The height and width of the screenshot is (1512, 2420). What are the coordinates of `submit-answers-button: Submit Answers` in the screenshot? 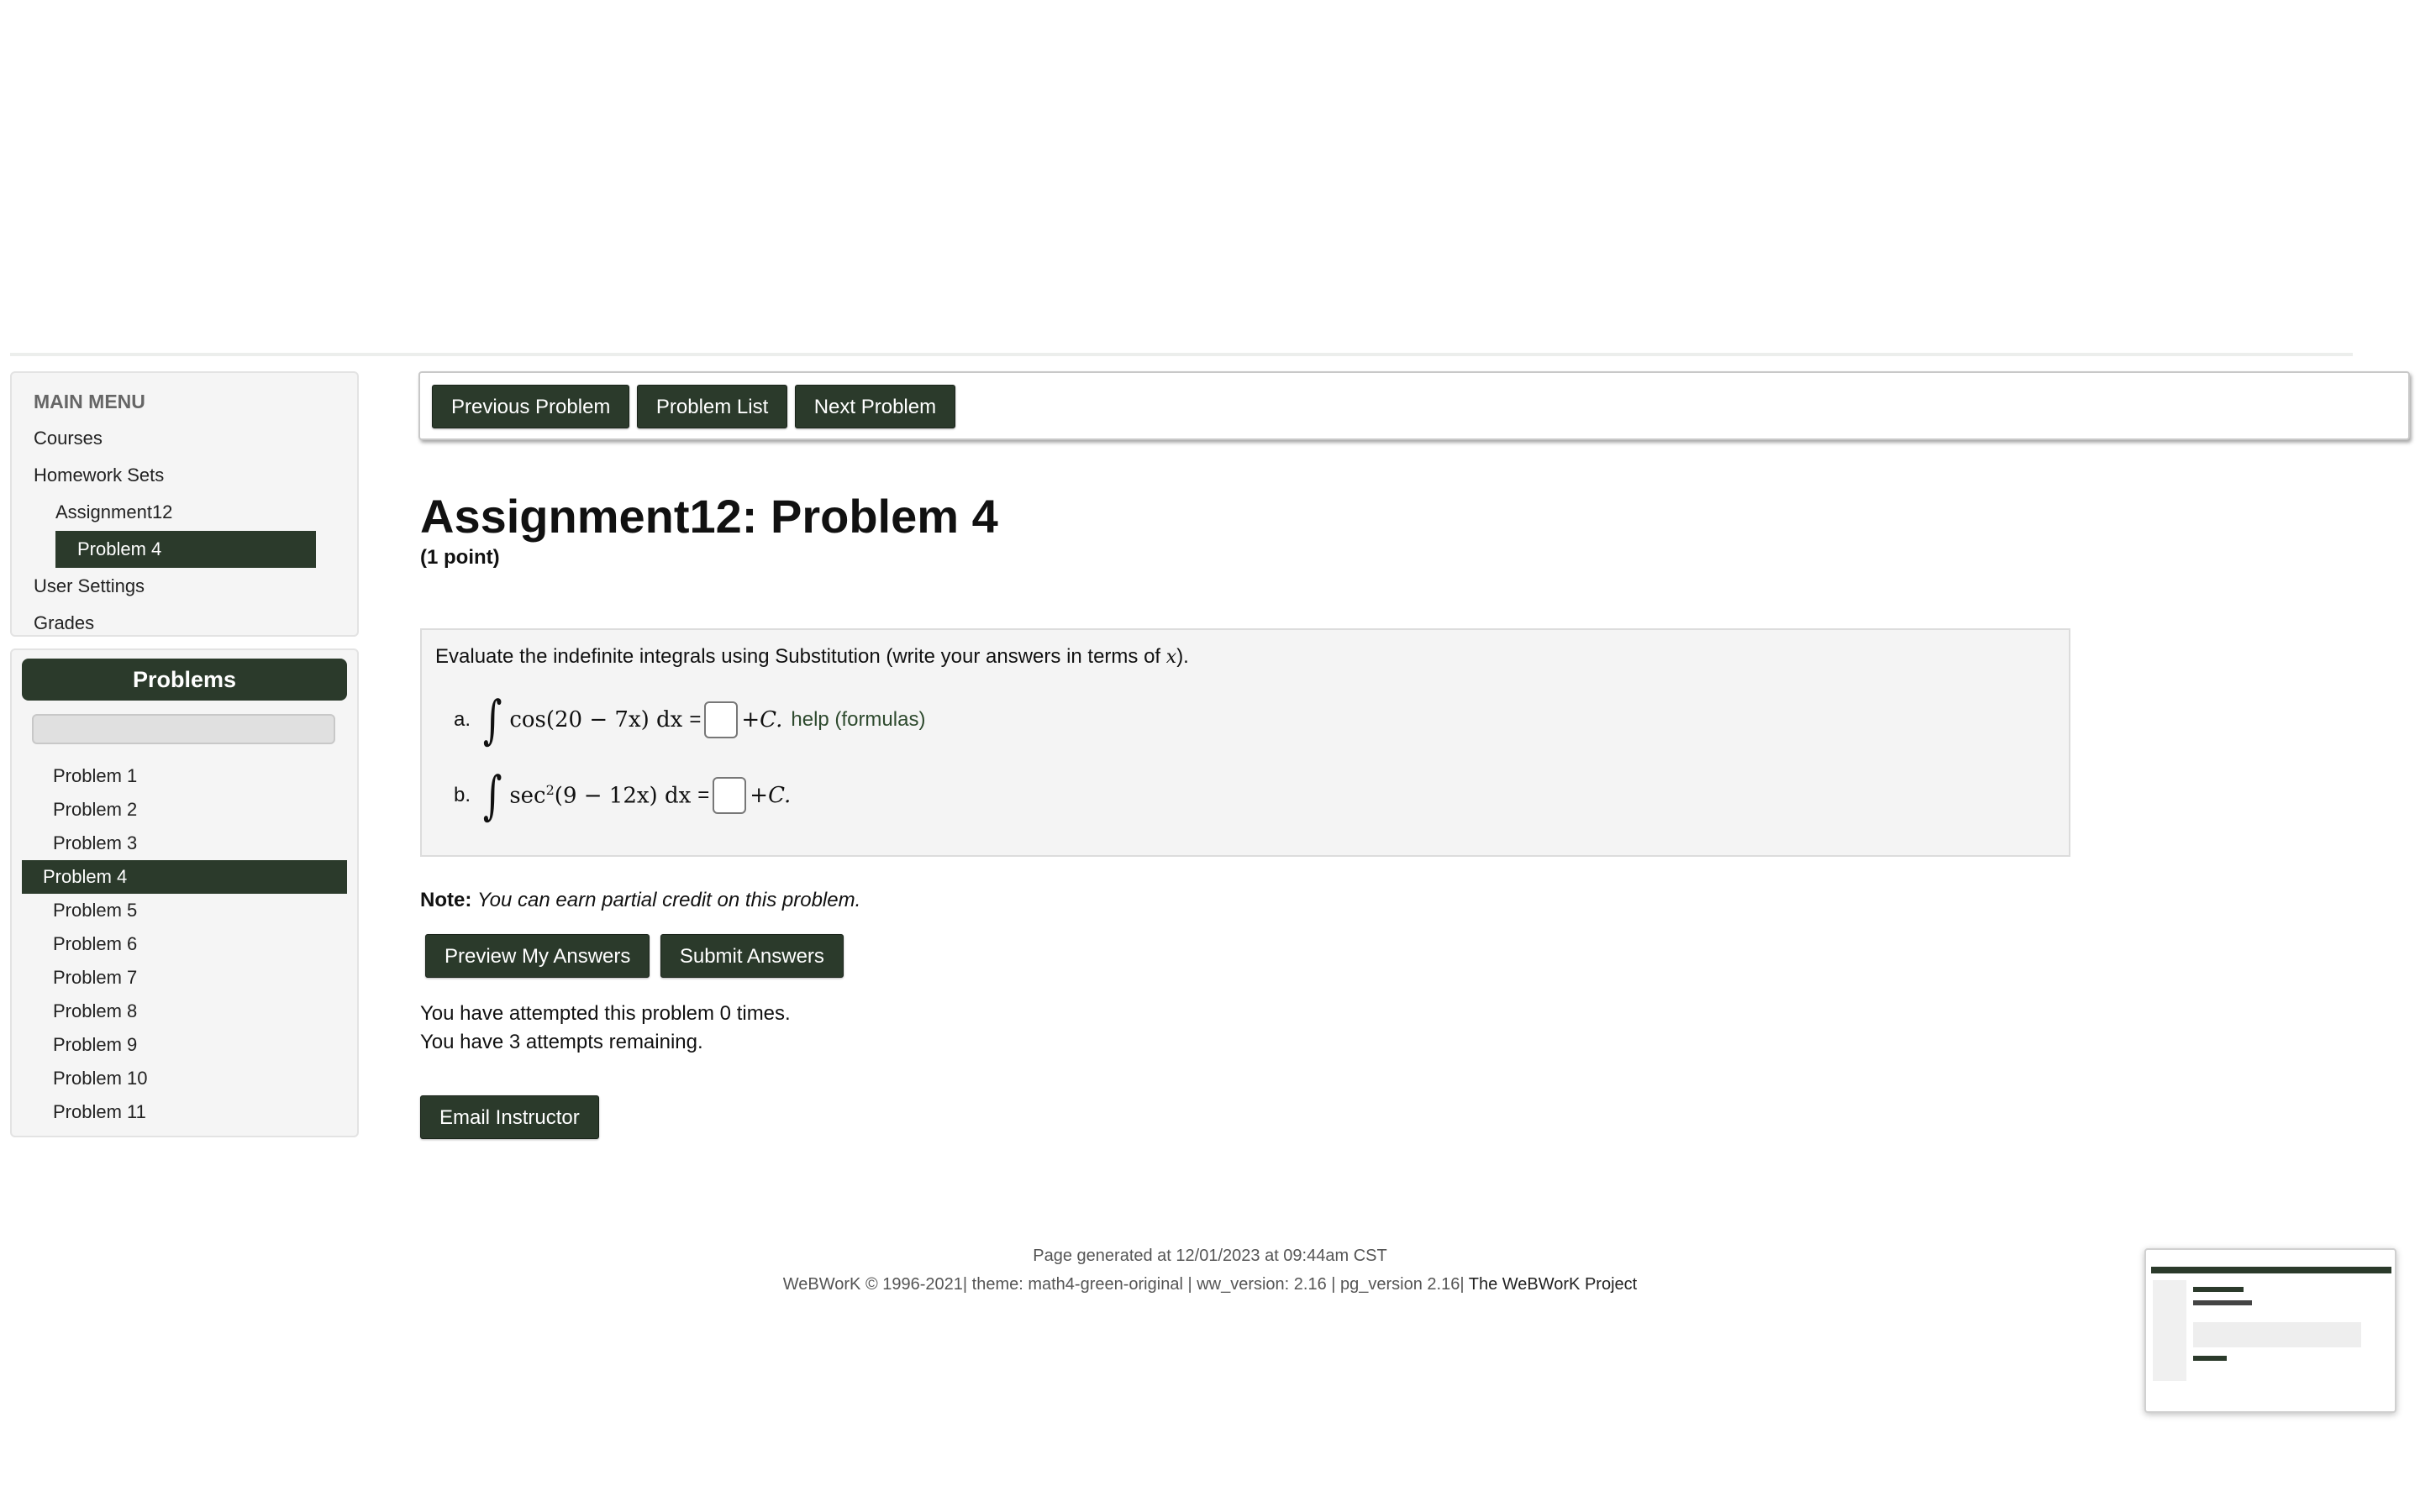 It's located at (752, 956).